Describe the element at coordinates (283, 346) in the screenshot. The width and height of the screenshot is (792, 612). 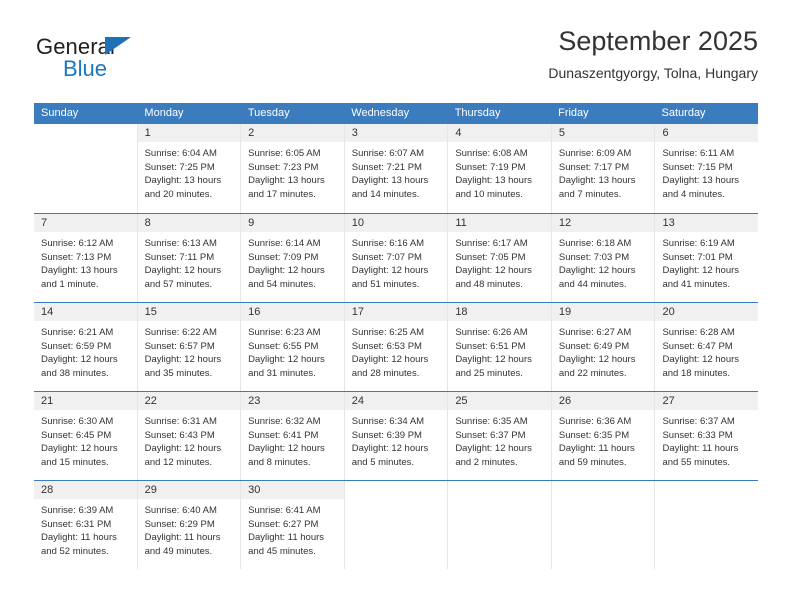
I see `day-detail-line: Sunset: 6:55 PM` at that location.